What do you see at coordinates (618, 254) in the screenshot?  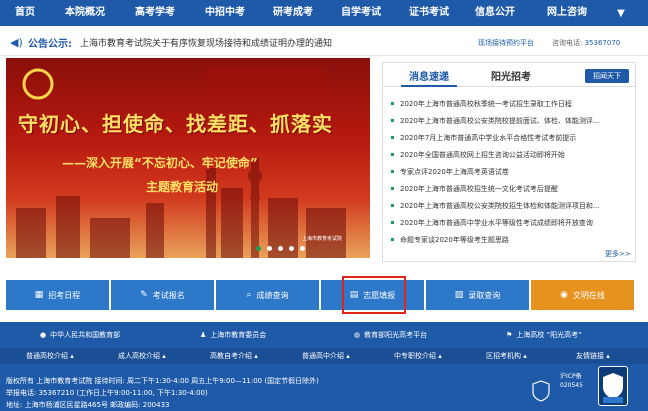 I see `news-more-link: 更多>>` at bounding box center [618, 254].